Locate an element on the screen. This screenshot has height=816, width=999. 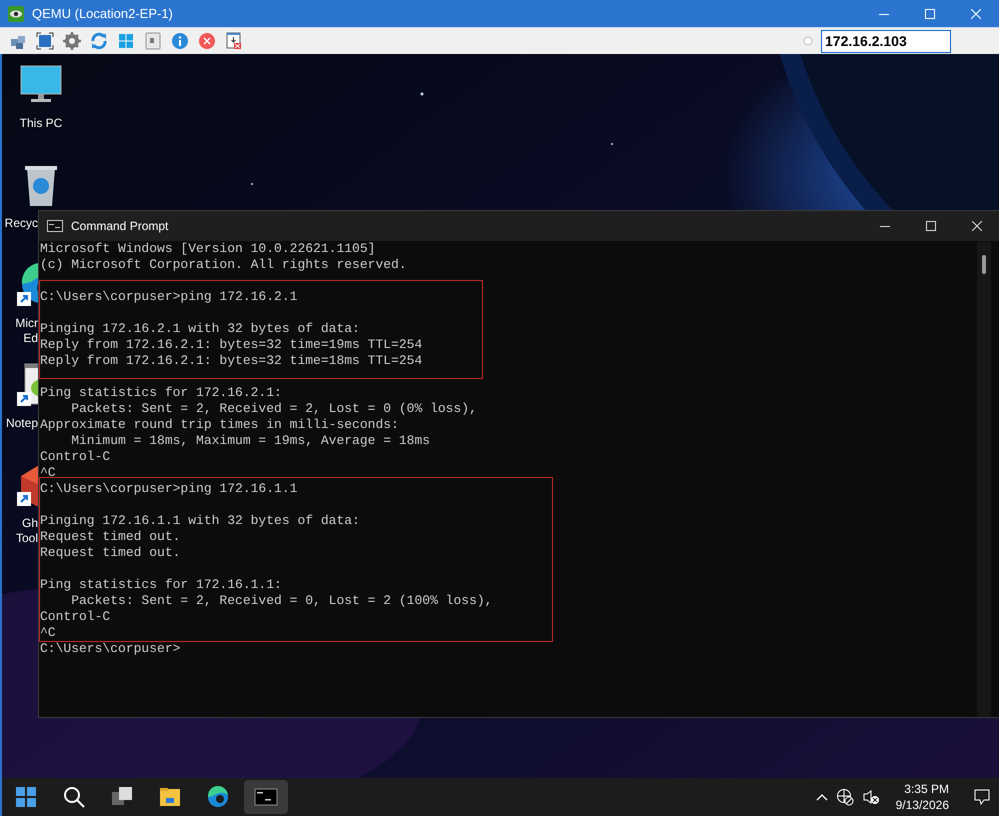
radio-button is located at coordinates (808, 41).